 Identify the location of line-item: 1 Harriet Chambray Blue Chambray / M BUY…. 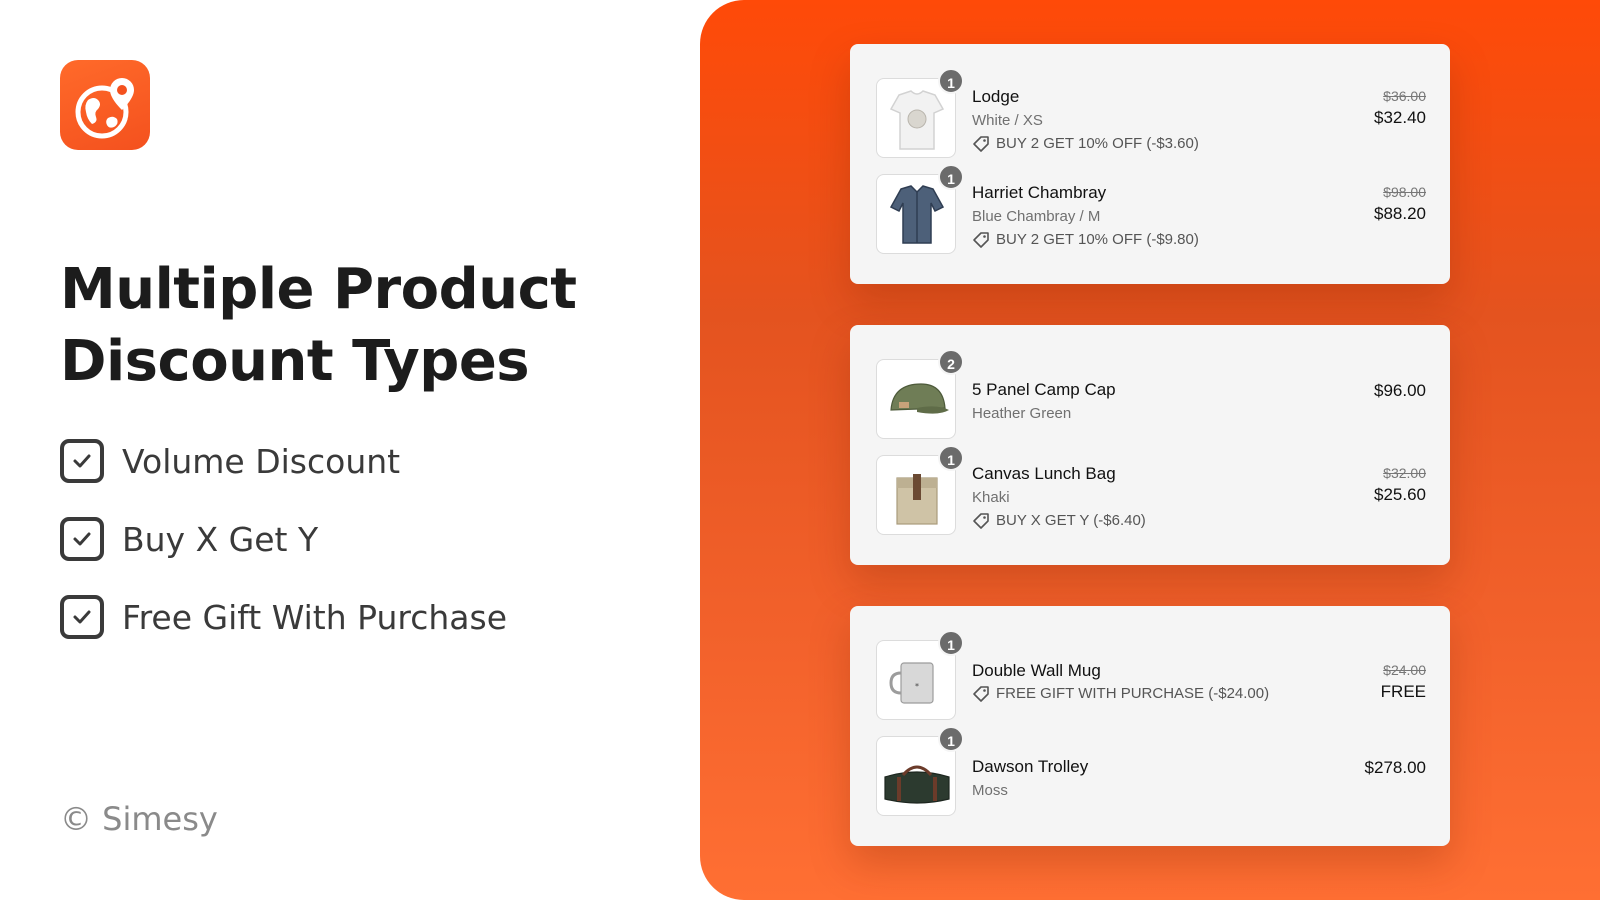
(1151, 209).